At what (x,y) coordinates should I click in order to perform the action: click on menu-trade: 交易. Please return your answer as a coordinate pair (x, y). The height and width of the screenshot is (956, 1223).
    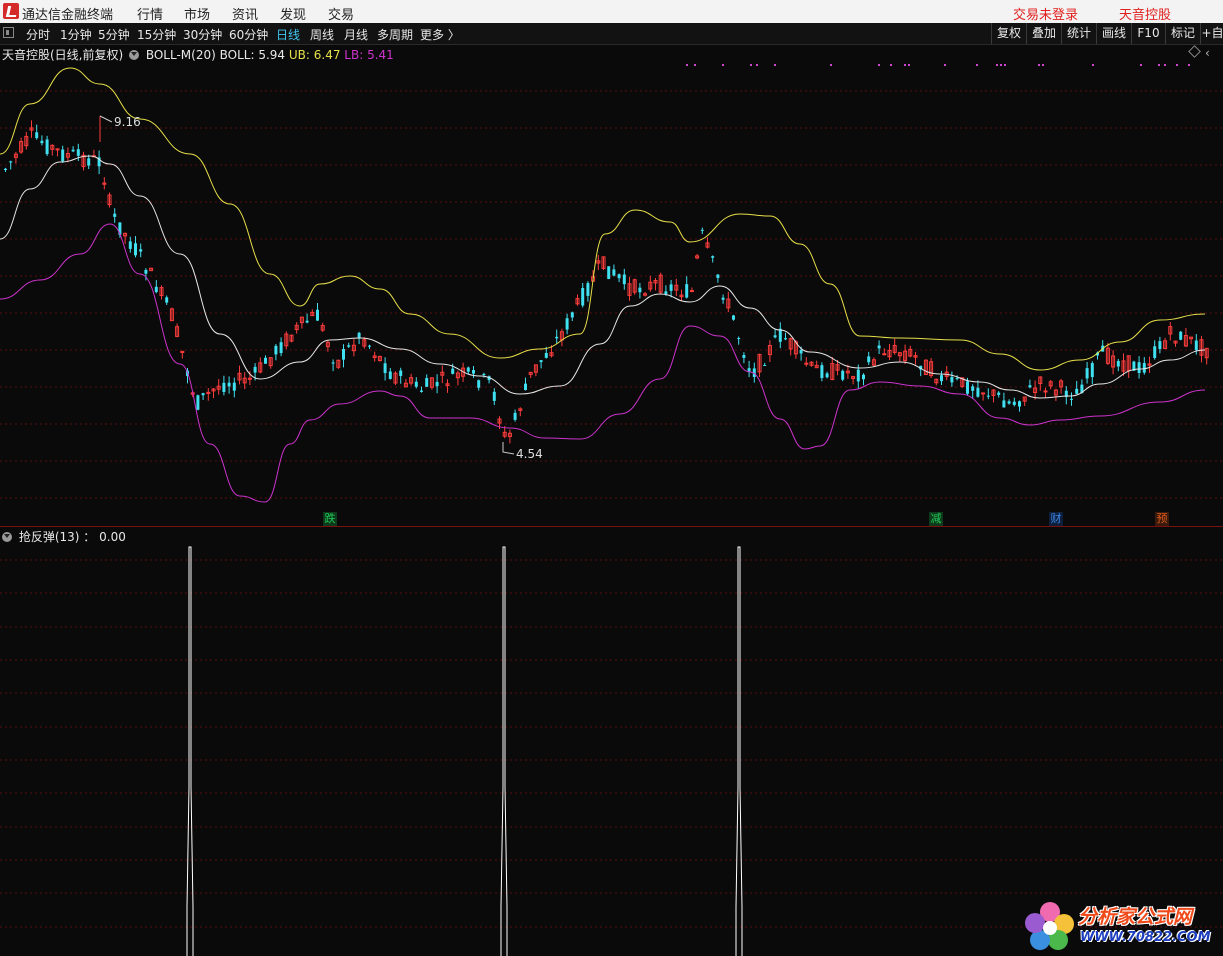
    Looking at the image, I should click on (341, 13).